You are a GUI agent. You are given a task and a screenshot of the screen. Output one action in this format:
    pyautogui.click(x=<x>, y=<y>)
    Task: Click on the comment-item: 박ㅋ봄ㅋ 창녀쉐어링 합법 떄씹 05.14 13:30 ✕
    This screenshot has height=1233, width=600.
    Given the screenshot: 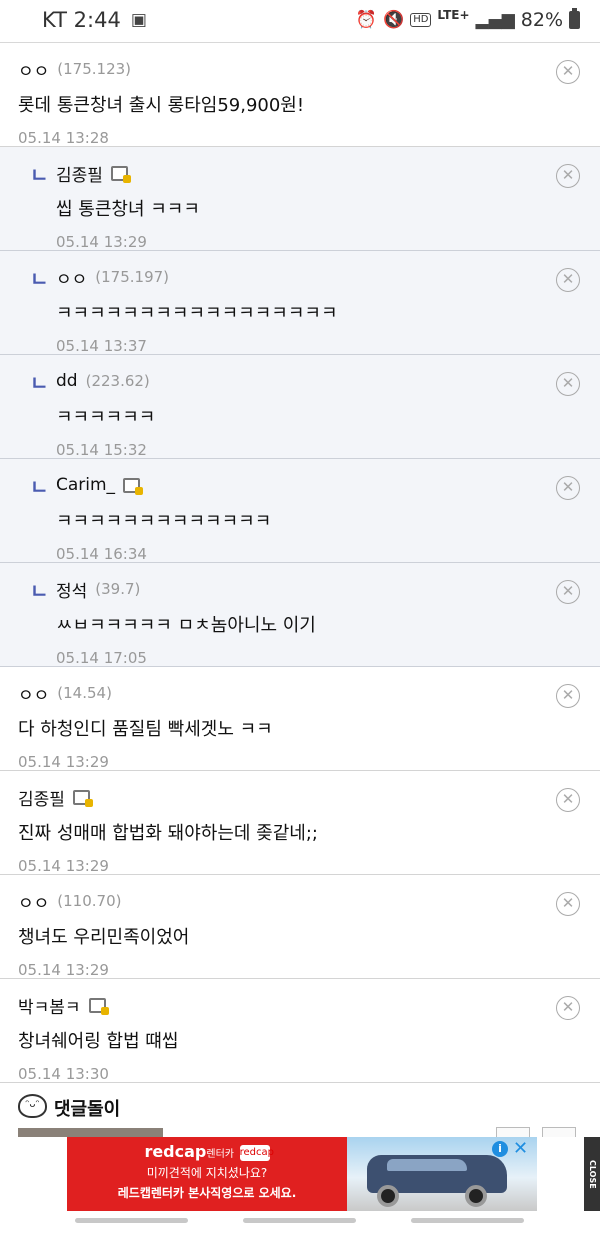 What is the action you would take?
    pyautogui.click(x=300, y=1031)
    